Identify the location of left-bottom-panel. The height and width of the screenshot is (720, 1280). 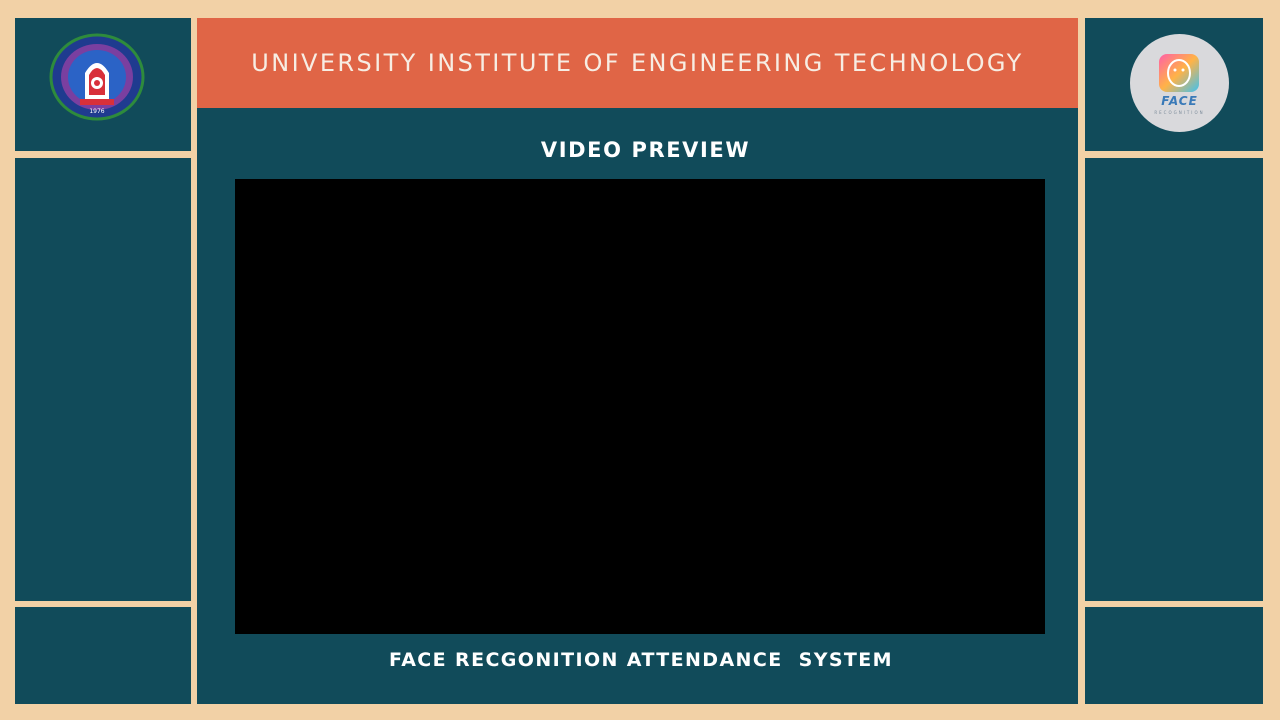
(103, 655).